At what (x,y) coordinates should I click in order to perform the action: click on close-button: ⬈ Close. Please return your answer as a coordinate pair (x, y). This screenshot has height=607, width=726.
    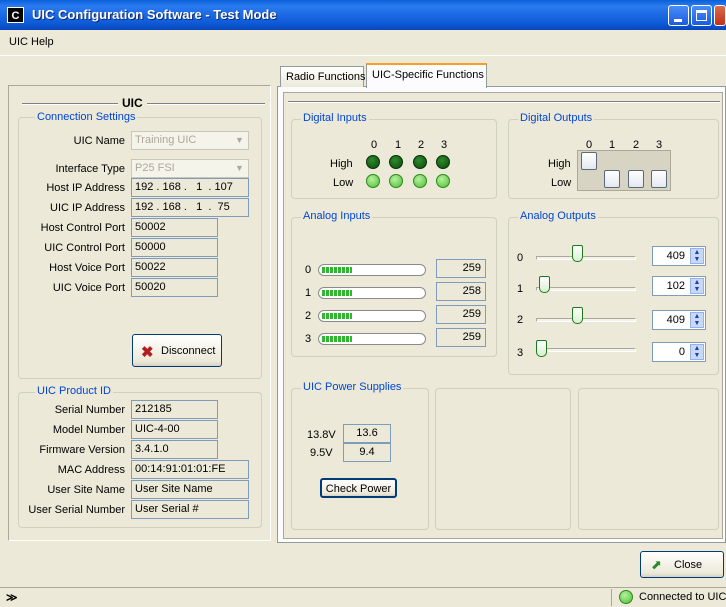
    Looking at the image, I should click on (682, 564).